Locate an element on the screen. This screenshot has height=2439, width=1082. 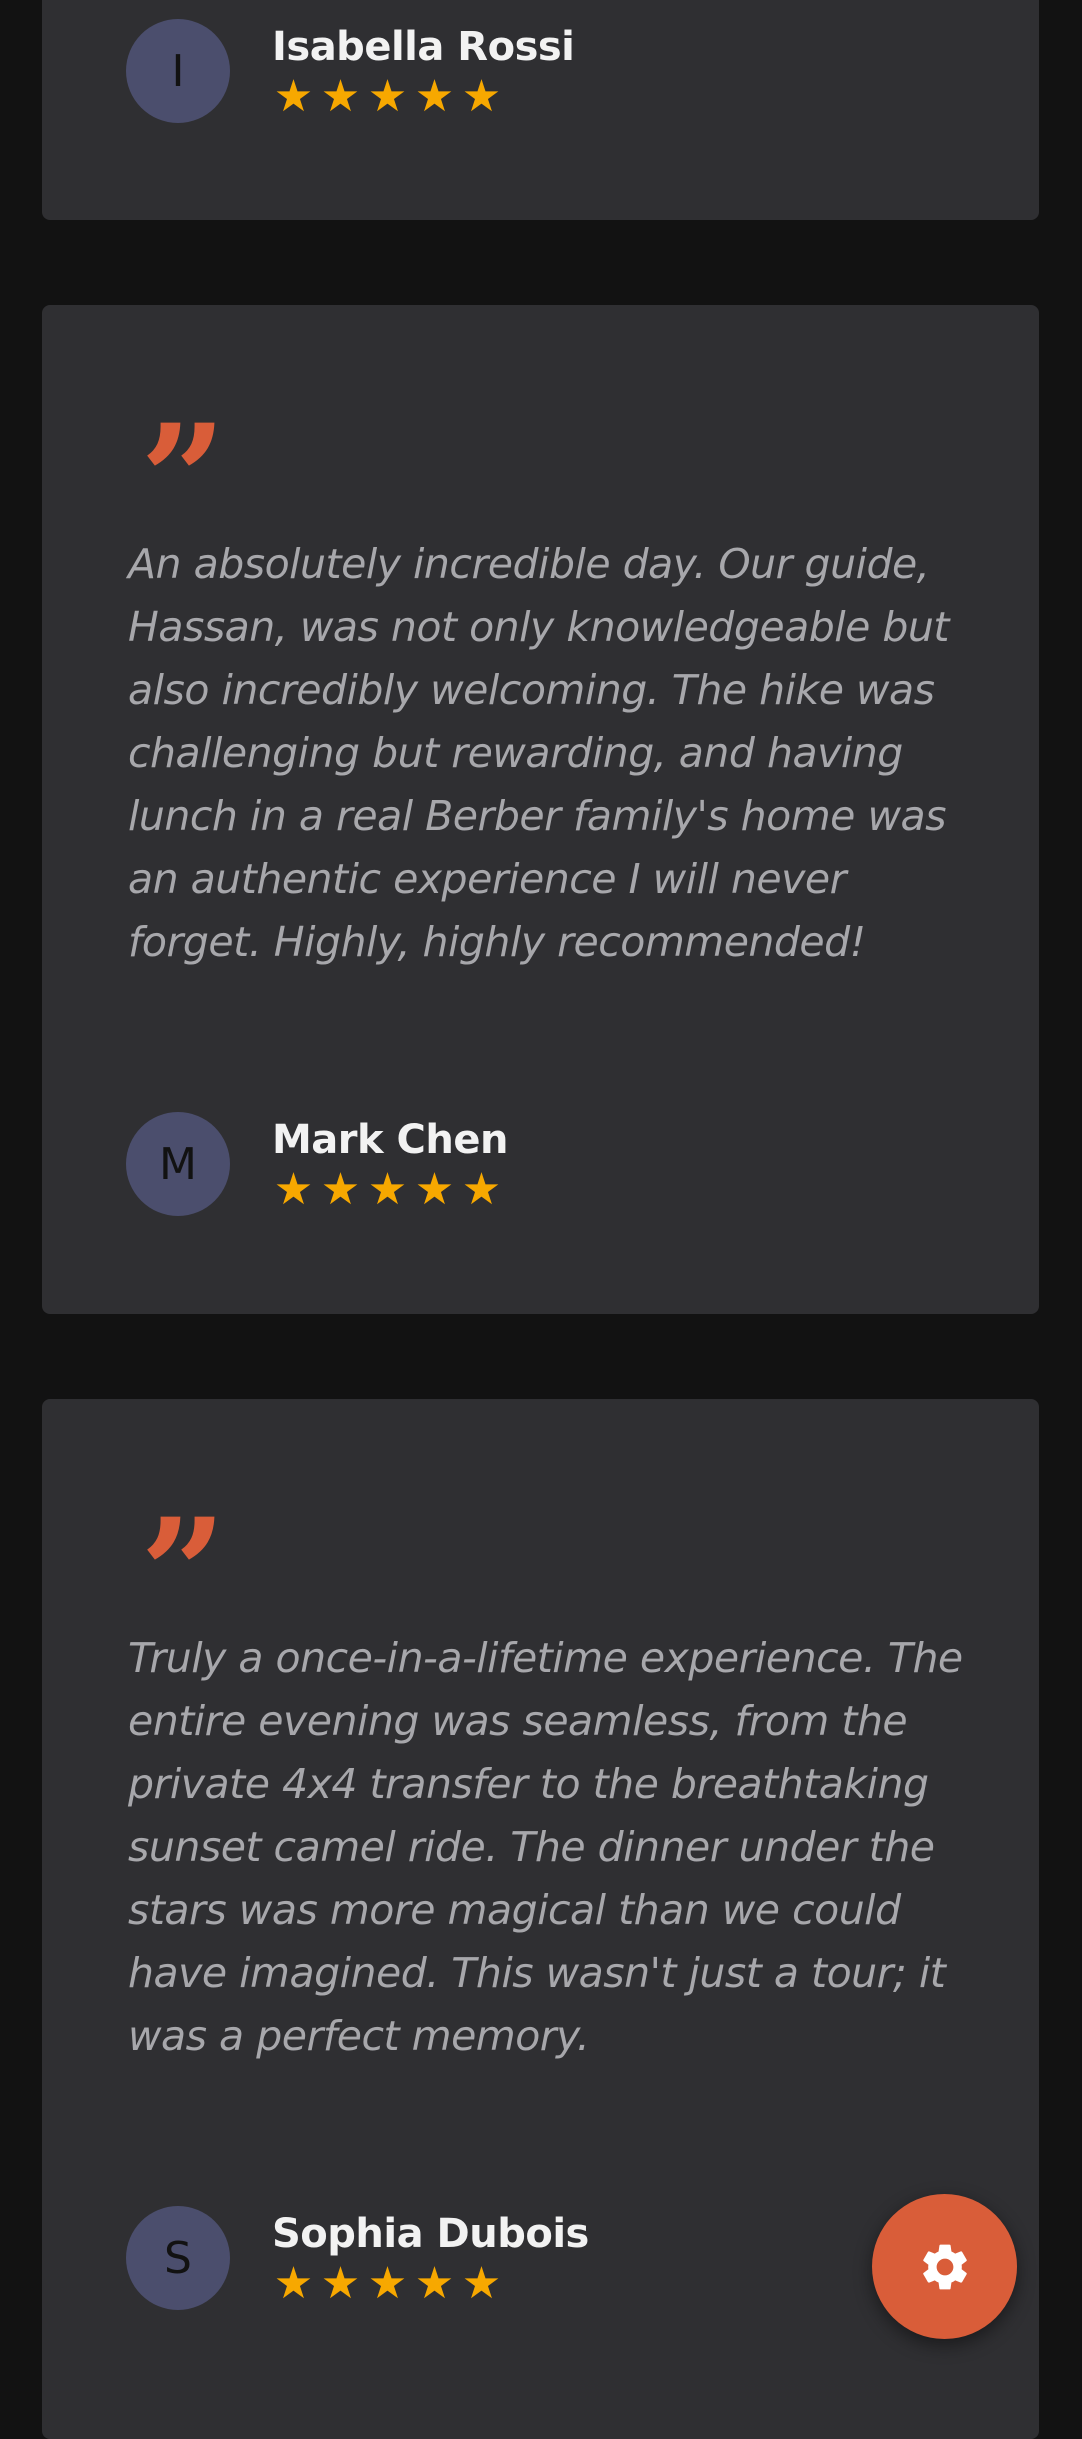
settings-button is located at coordinates (944, 2266).